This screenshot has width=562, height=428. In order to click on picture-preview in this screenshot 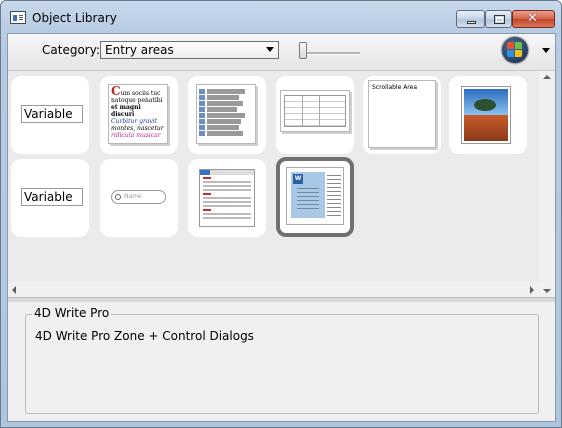, I will do `click(486, 115)`.